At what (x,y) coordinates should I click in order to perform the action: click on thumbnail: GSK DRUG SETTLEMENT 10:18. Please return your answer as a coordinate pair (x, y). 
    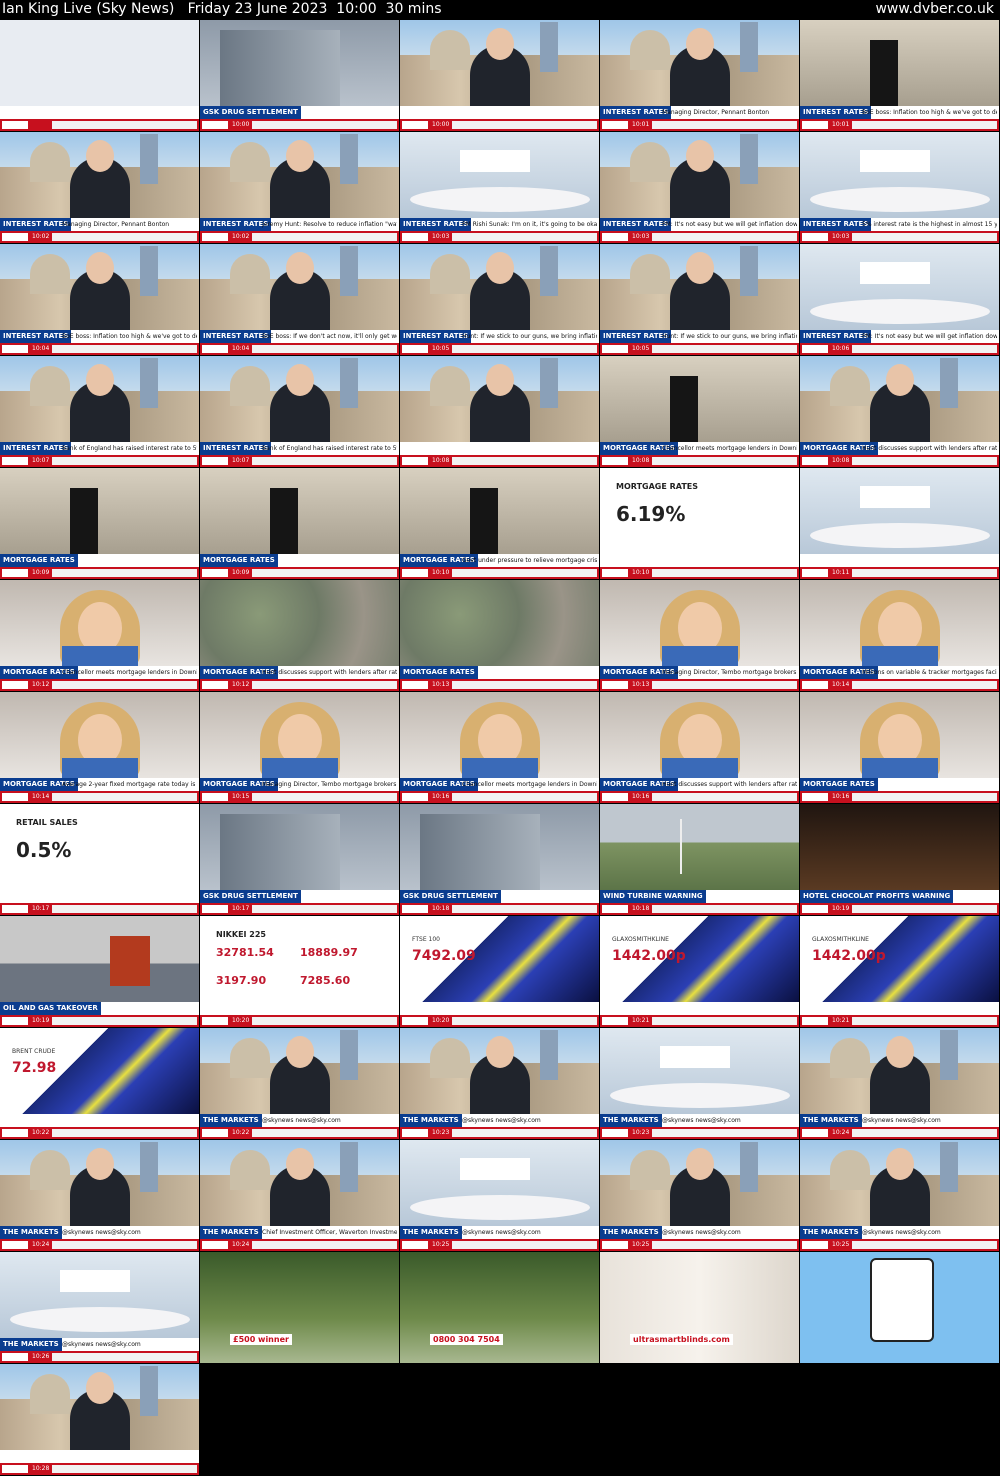
    Looking at the image, I should click on (499, 859).